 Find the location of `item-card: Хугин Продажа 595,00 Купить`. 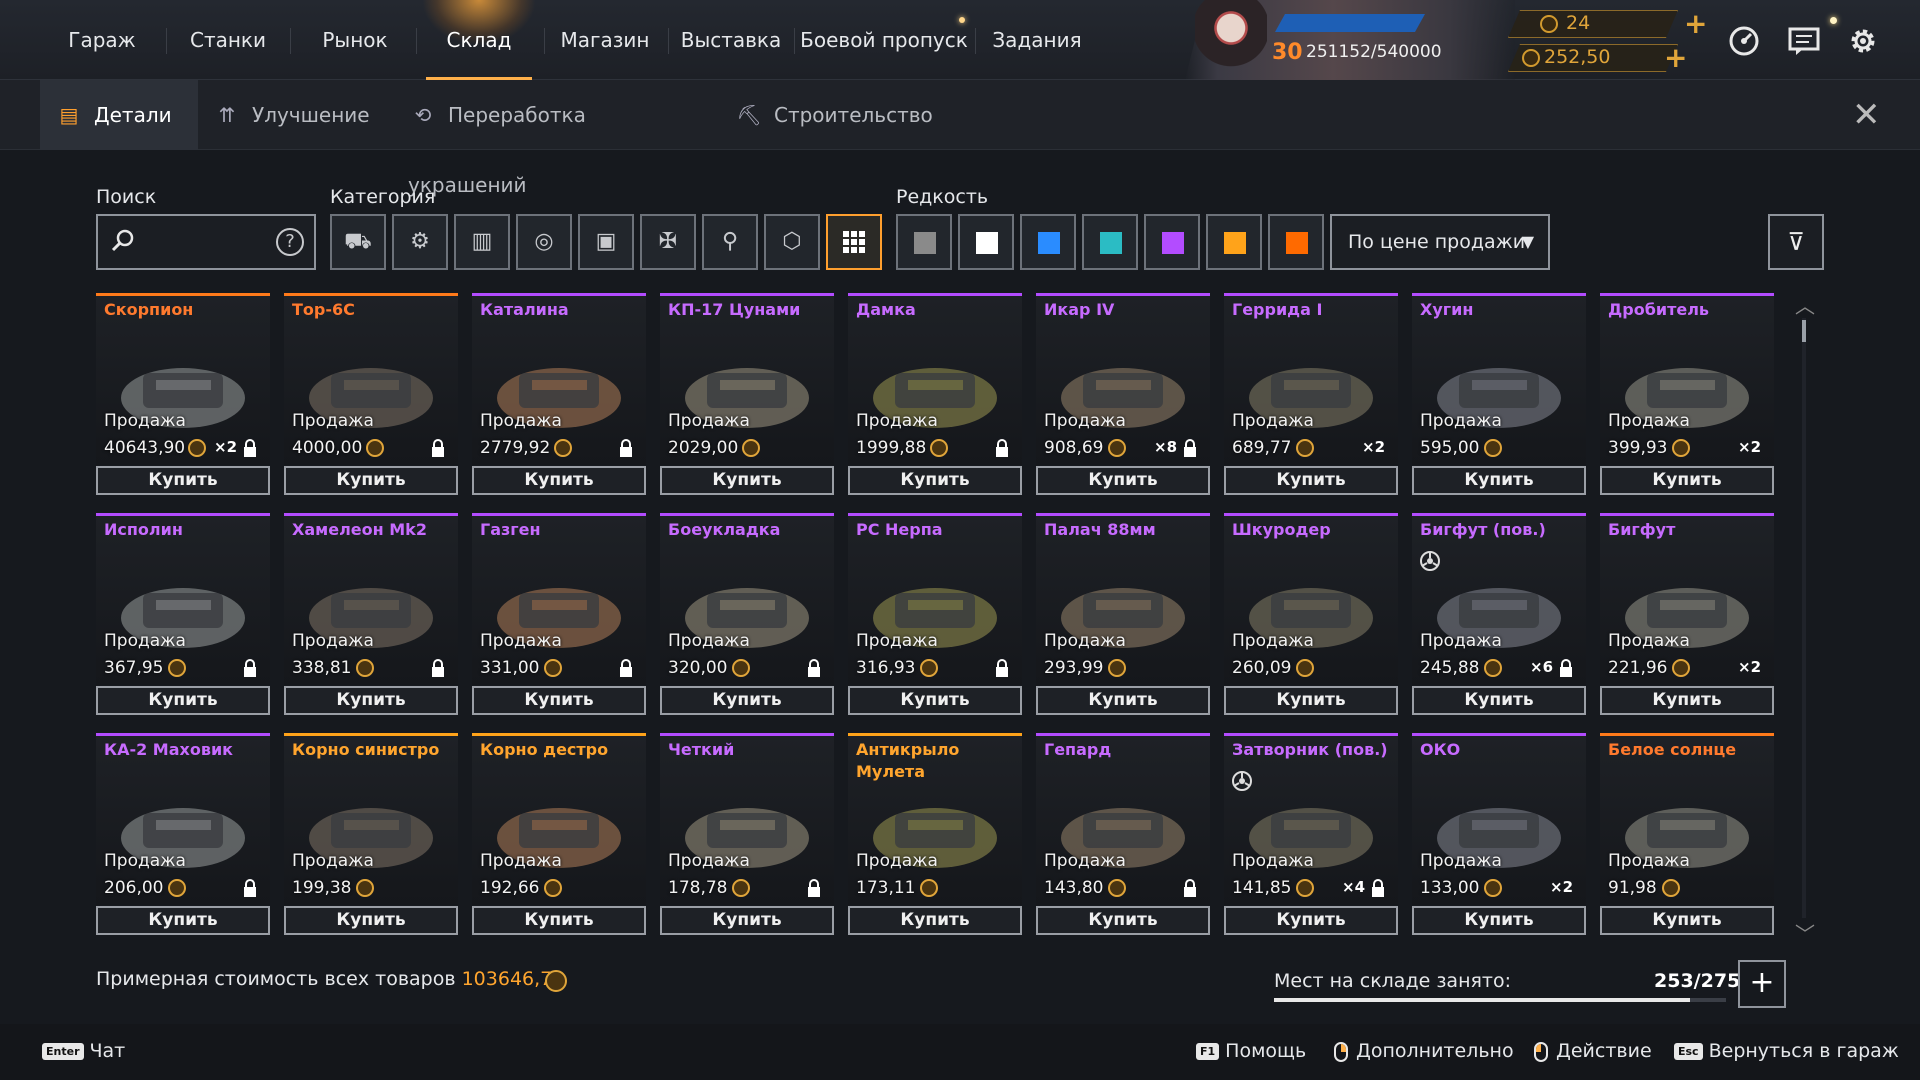

item-card: Хугин Продажа 595,00 Купить is located at coordinates (1499, 394).